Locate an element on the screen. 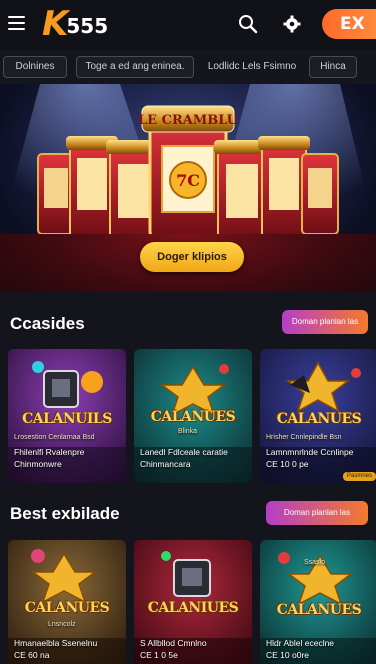 This screenshot has height=664, width=376. card-subtitle: Blinka is located at coordinates (188, 431).